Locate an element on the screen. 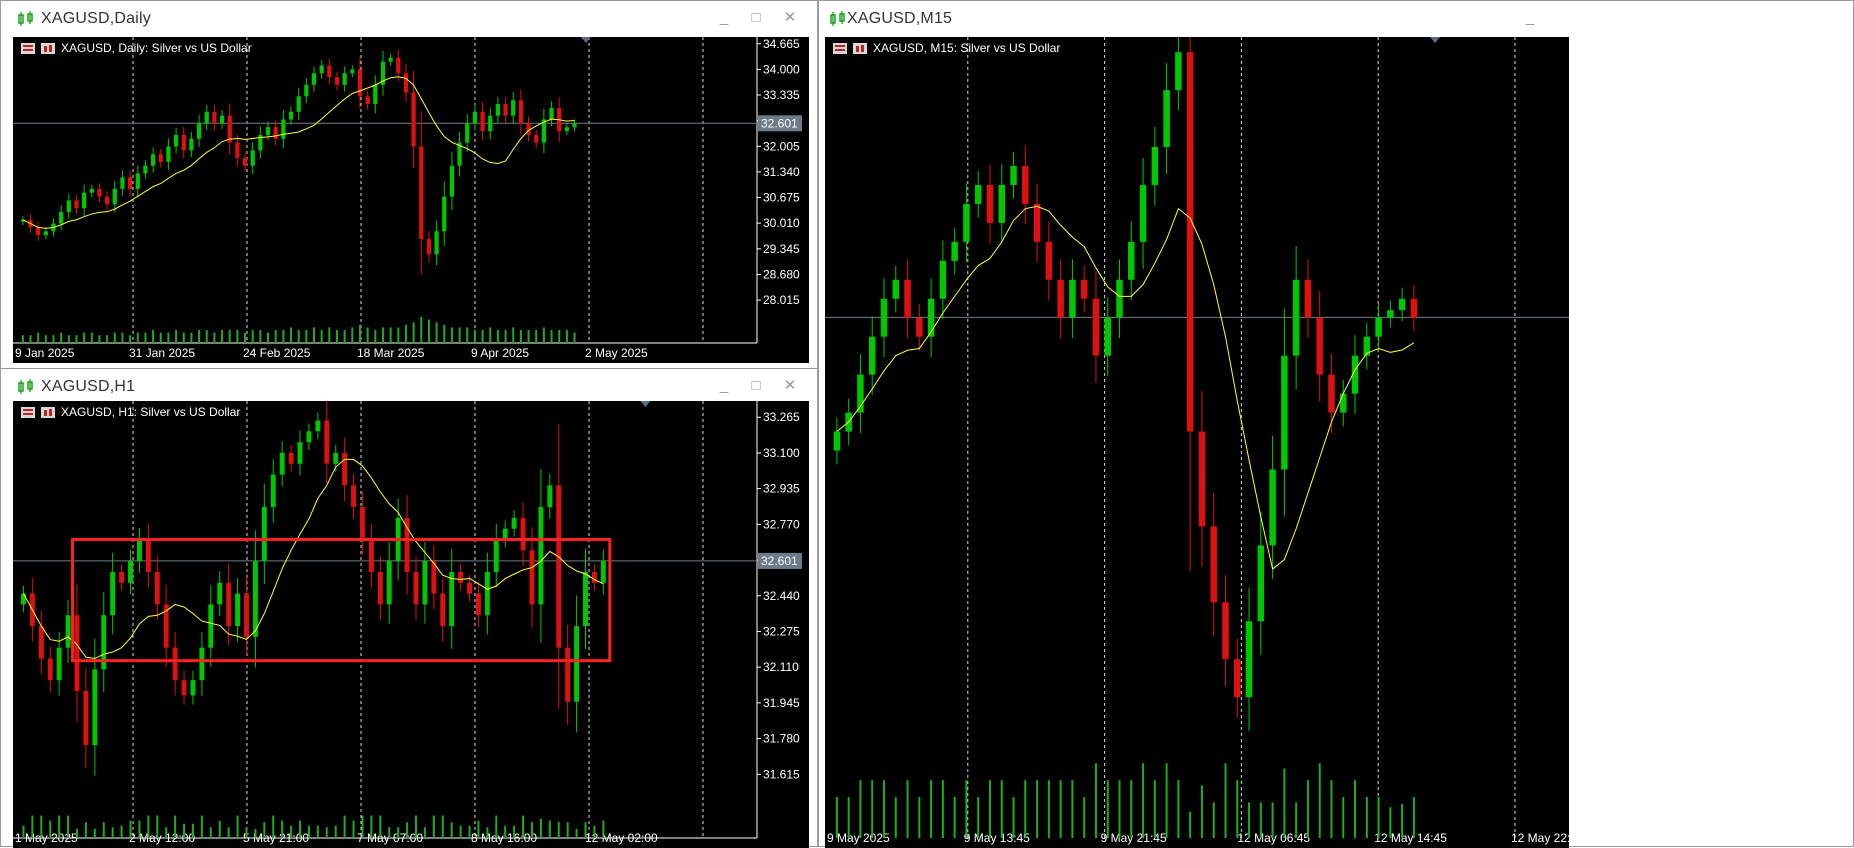  y-tick-label: 33.335 is located at coordinates (781, 95).